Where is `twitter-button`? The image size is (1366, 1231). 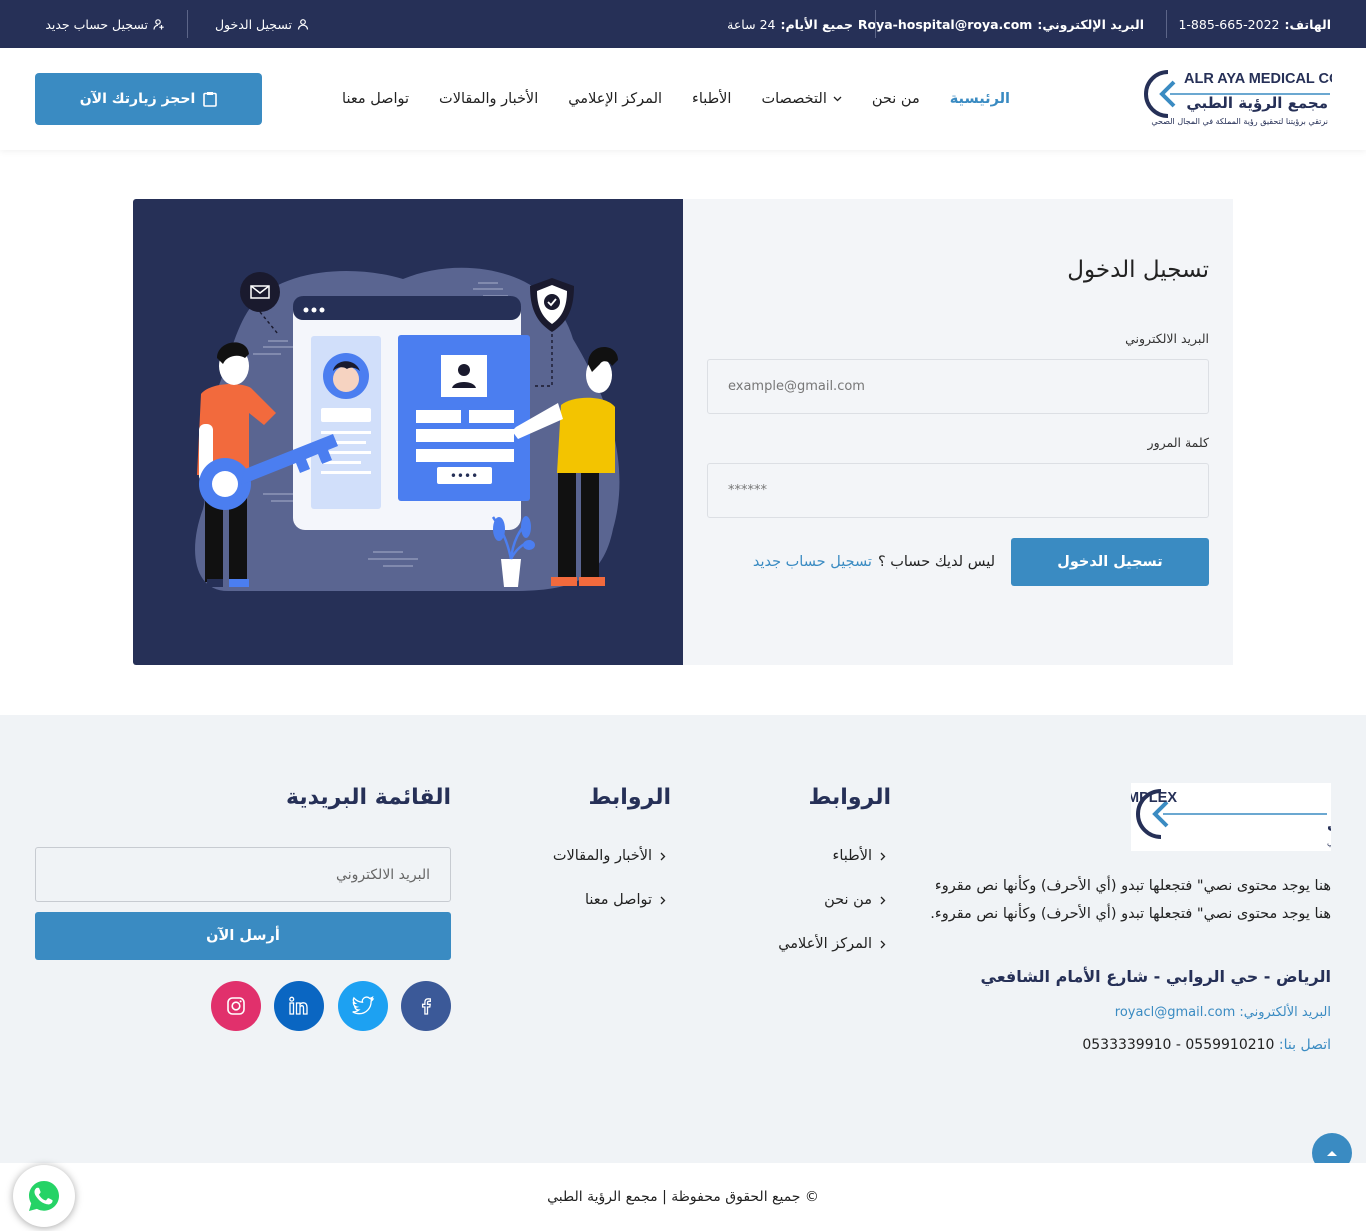 twitter-button is located at coordinates (363, 1006).